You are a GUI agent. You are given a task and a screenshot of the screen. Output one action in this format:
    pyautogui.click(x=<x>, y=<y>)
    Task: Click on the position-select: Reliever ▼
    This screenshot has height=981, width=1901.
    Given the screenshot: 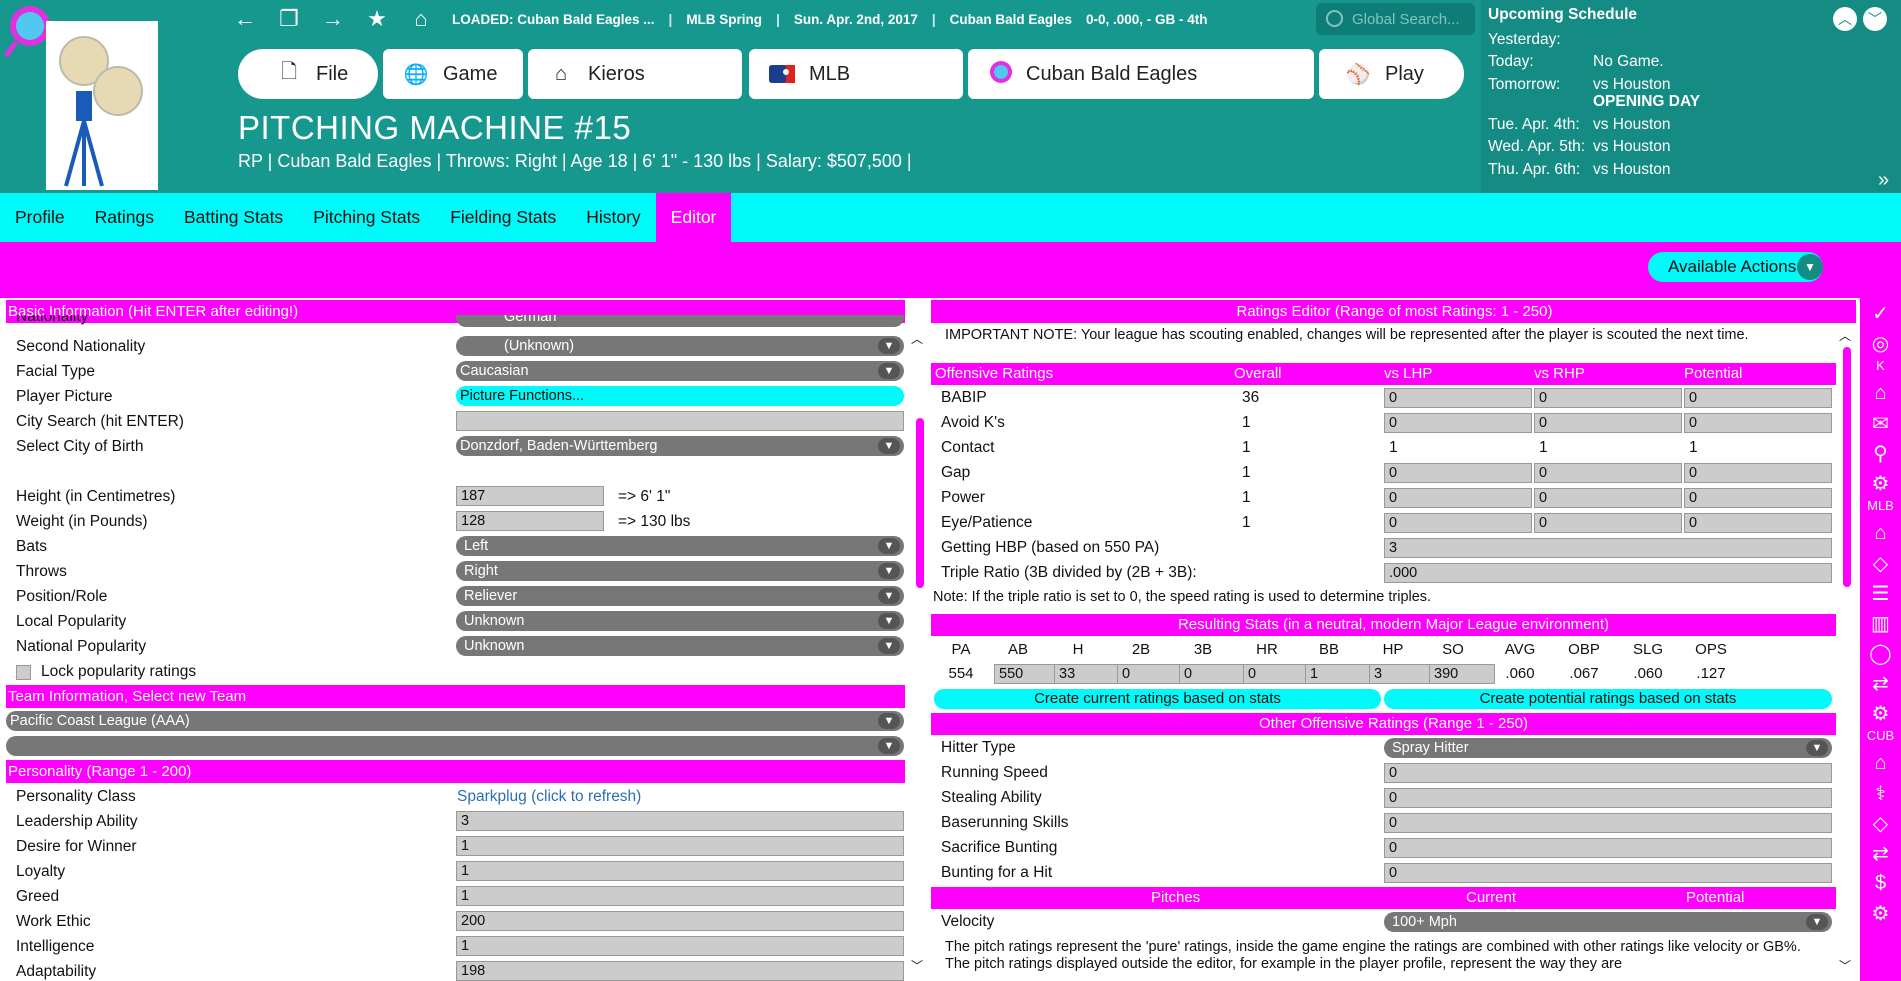 What is the action you would take?
    pyautogui.click(x=680, y=596)
    